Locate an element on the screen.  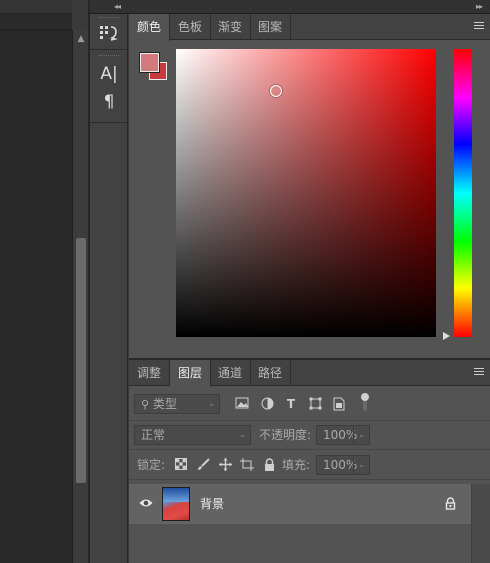
eye-icon is located at coordinates (146, 504).